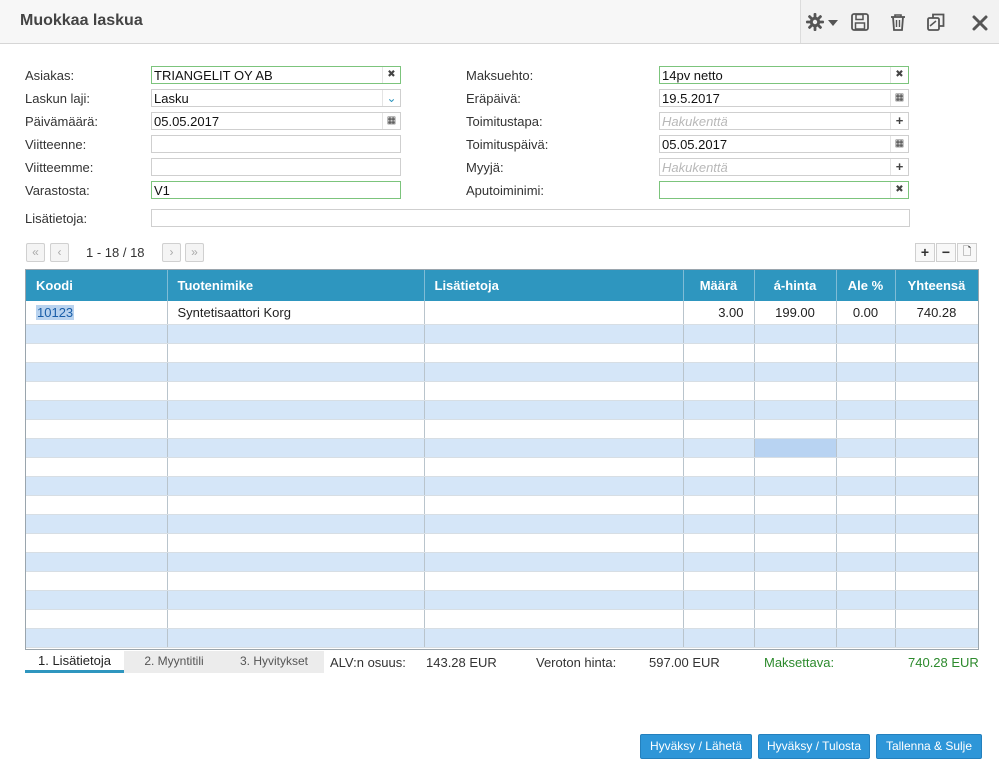  Describe the element at coordinates (925, 252) in the screenshot. I see `add-row-icon: +` at that location.